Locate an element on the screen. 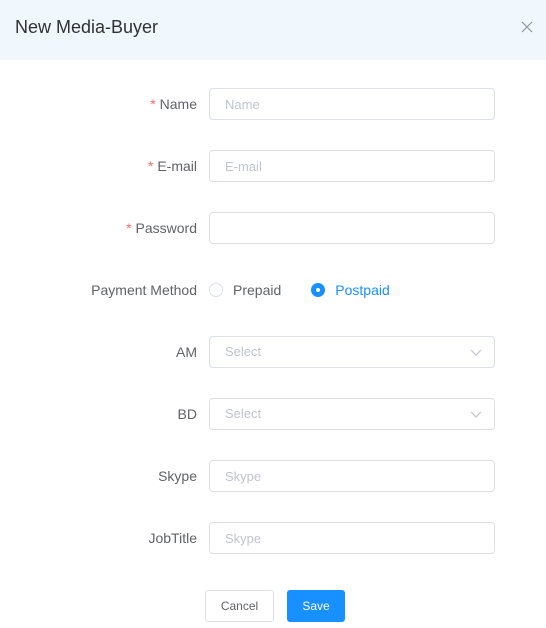 The width and height of the screenshot is (546, 628). radio-prepaid-label: Prepaid is located at coordinates (257, 290).